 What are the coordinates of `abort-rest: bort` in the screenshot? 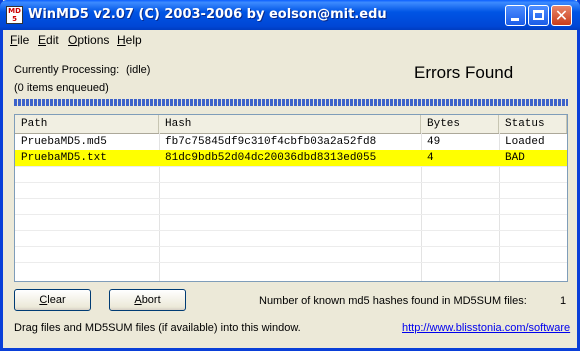 It's located at (151, 300).